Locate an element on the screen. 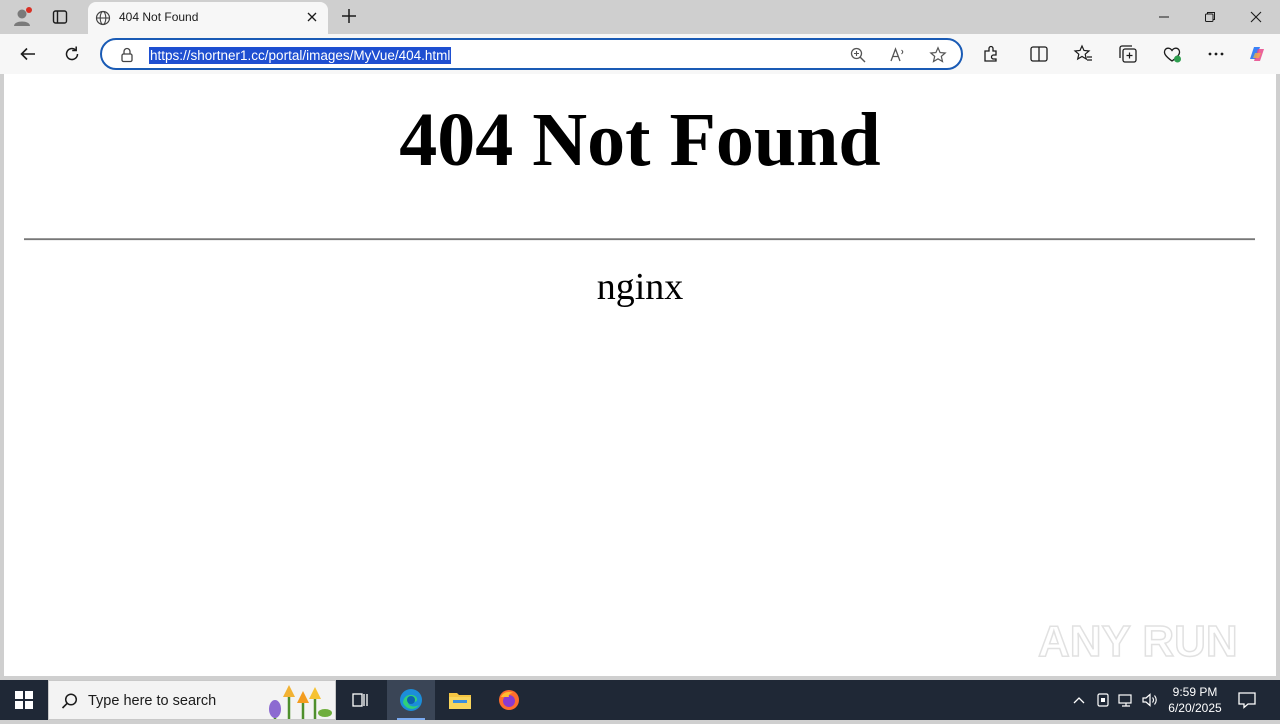  flowers-decoration-icon is located at coordinates (295, 703).